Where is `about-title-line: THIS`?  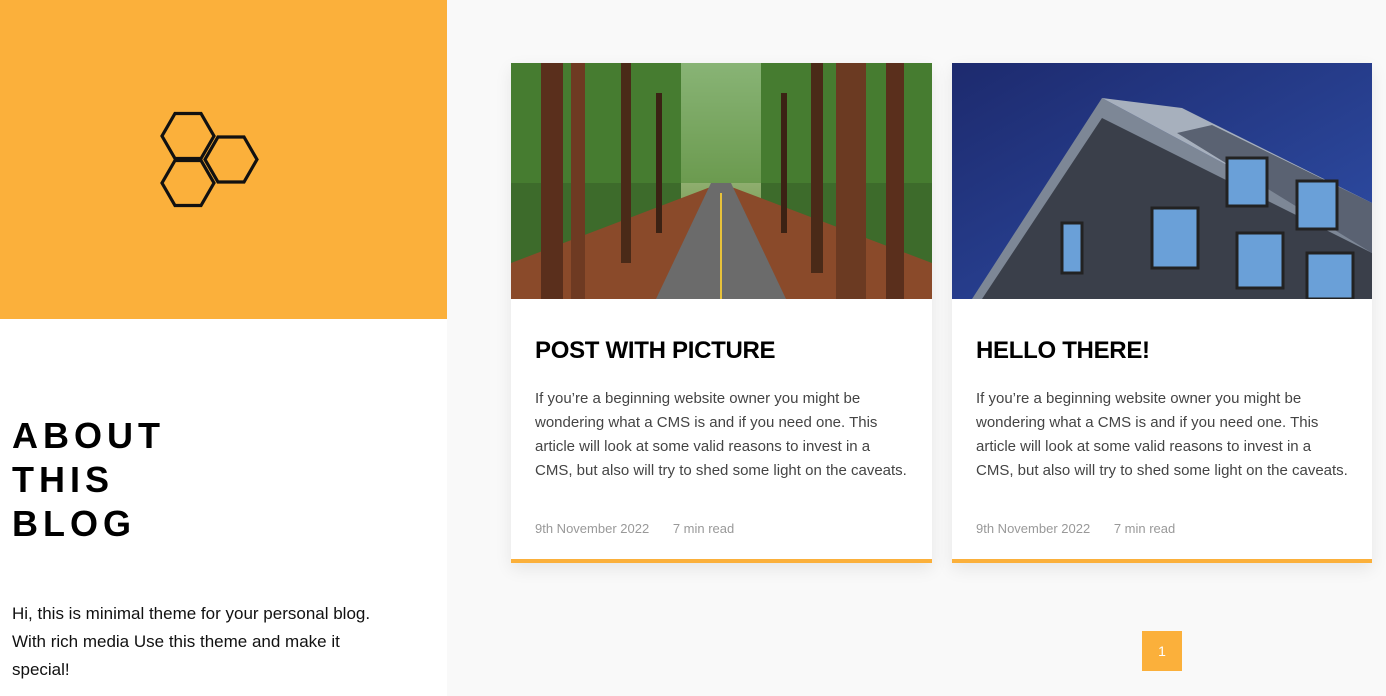 about-title-line: THIS is located at coordinates (63, 479).